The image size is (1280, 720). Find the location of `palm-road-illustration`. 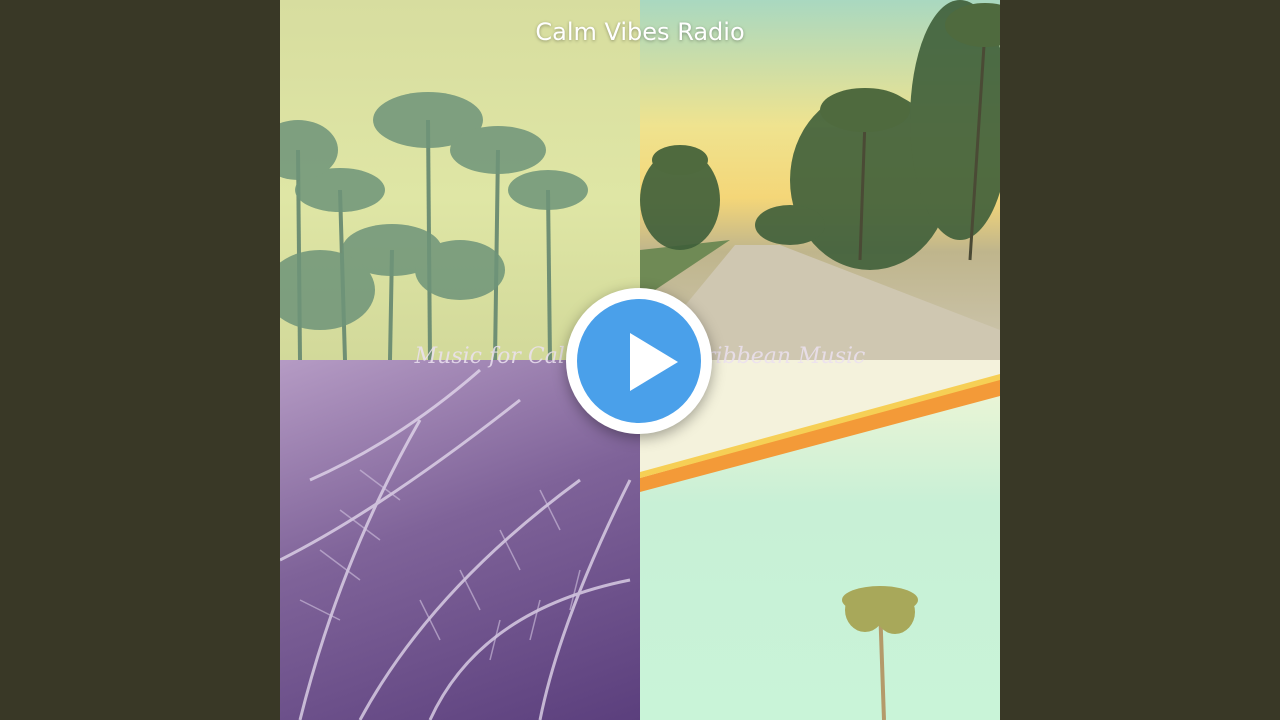

palm-road-illustration is located at coordinates (820, 180).